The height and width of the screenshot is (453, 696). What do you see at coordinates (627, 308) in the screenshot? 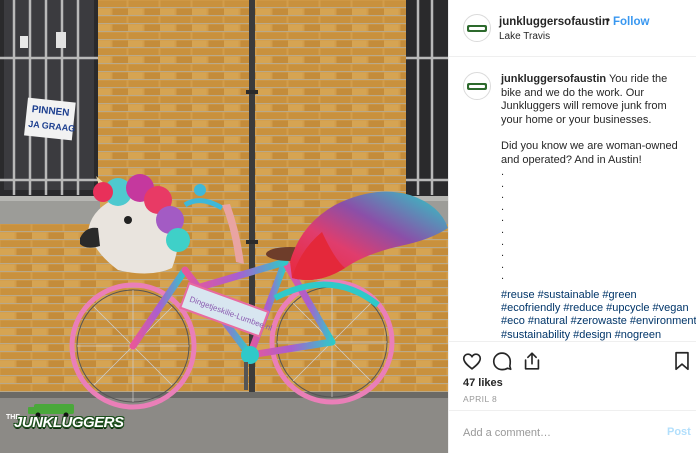
I see `hashtag: #upcycle` at bounding box center [627, 308].